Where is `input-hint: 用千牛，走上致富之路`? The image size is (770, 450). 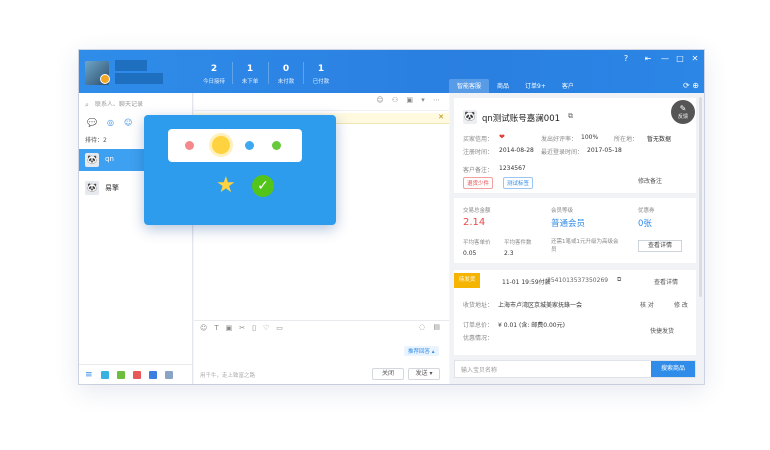 input-hint: 用千牛，走上致富之路 is located at coordinates (228, 376).